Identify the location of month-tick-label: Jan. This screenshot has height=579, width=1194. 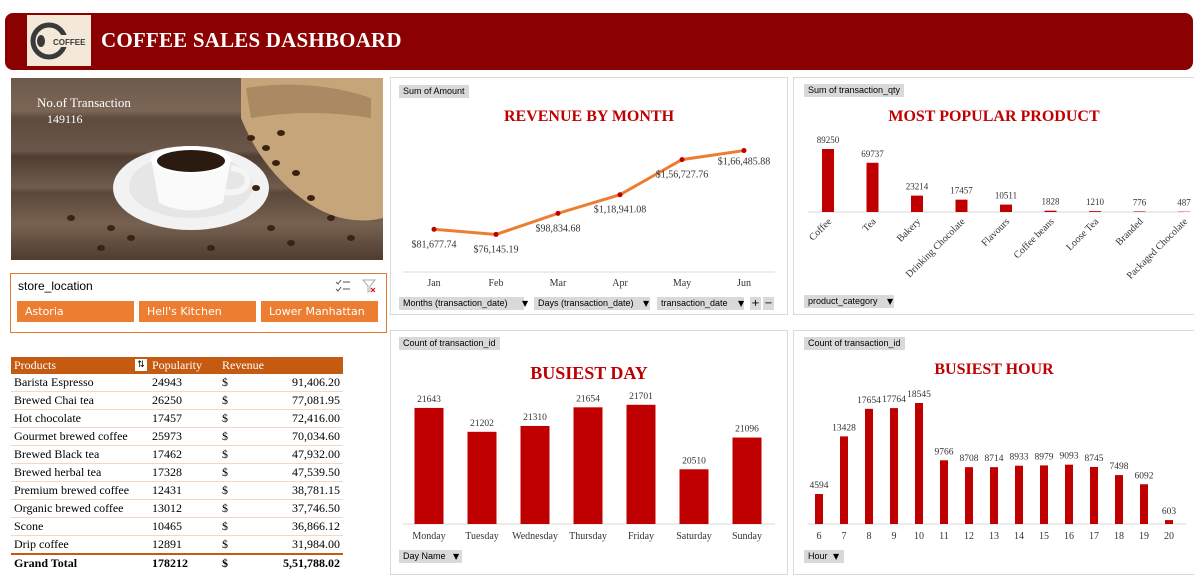
(433, 283).